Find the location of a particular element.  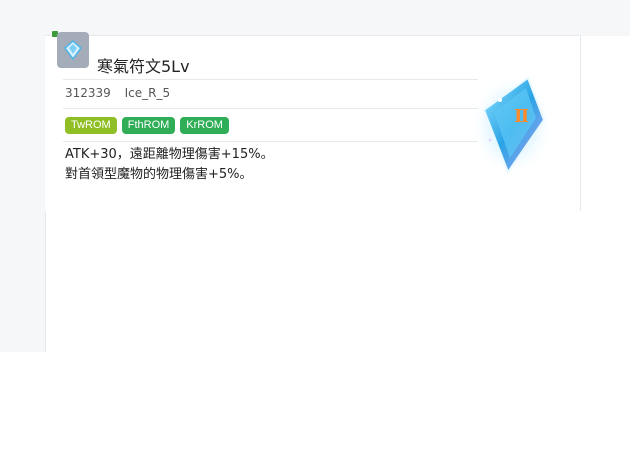

item-id: 312339 is located at coordinates (88, 93).